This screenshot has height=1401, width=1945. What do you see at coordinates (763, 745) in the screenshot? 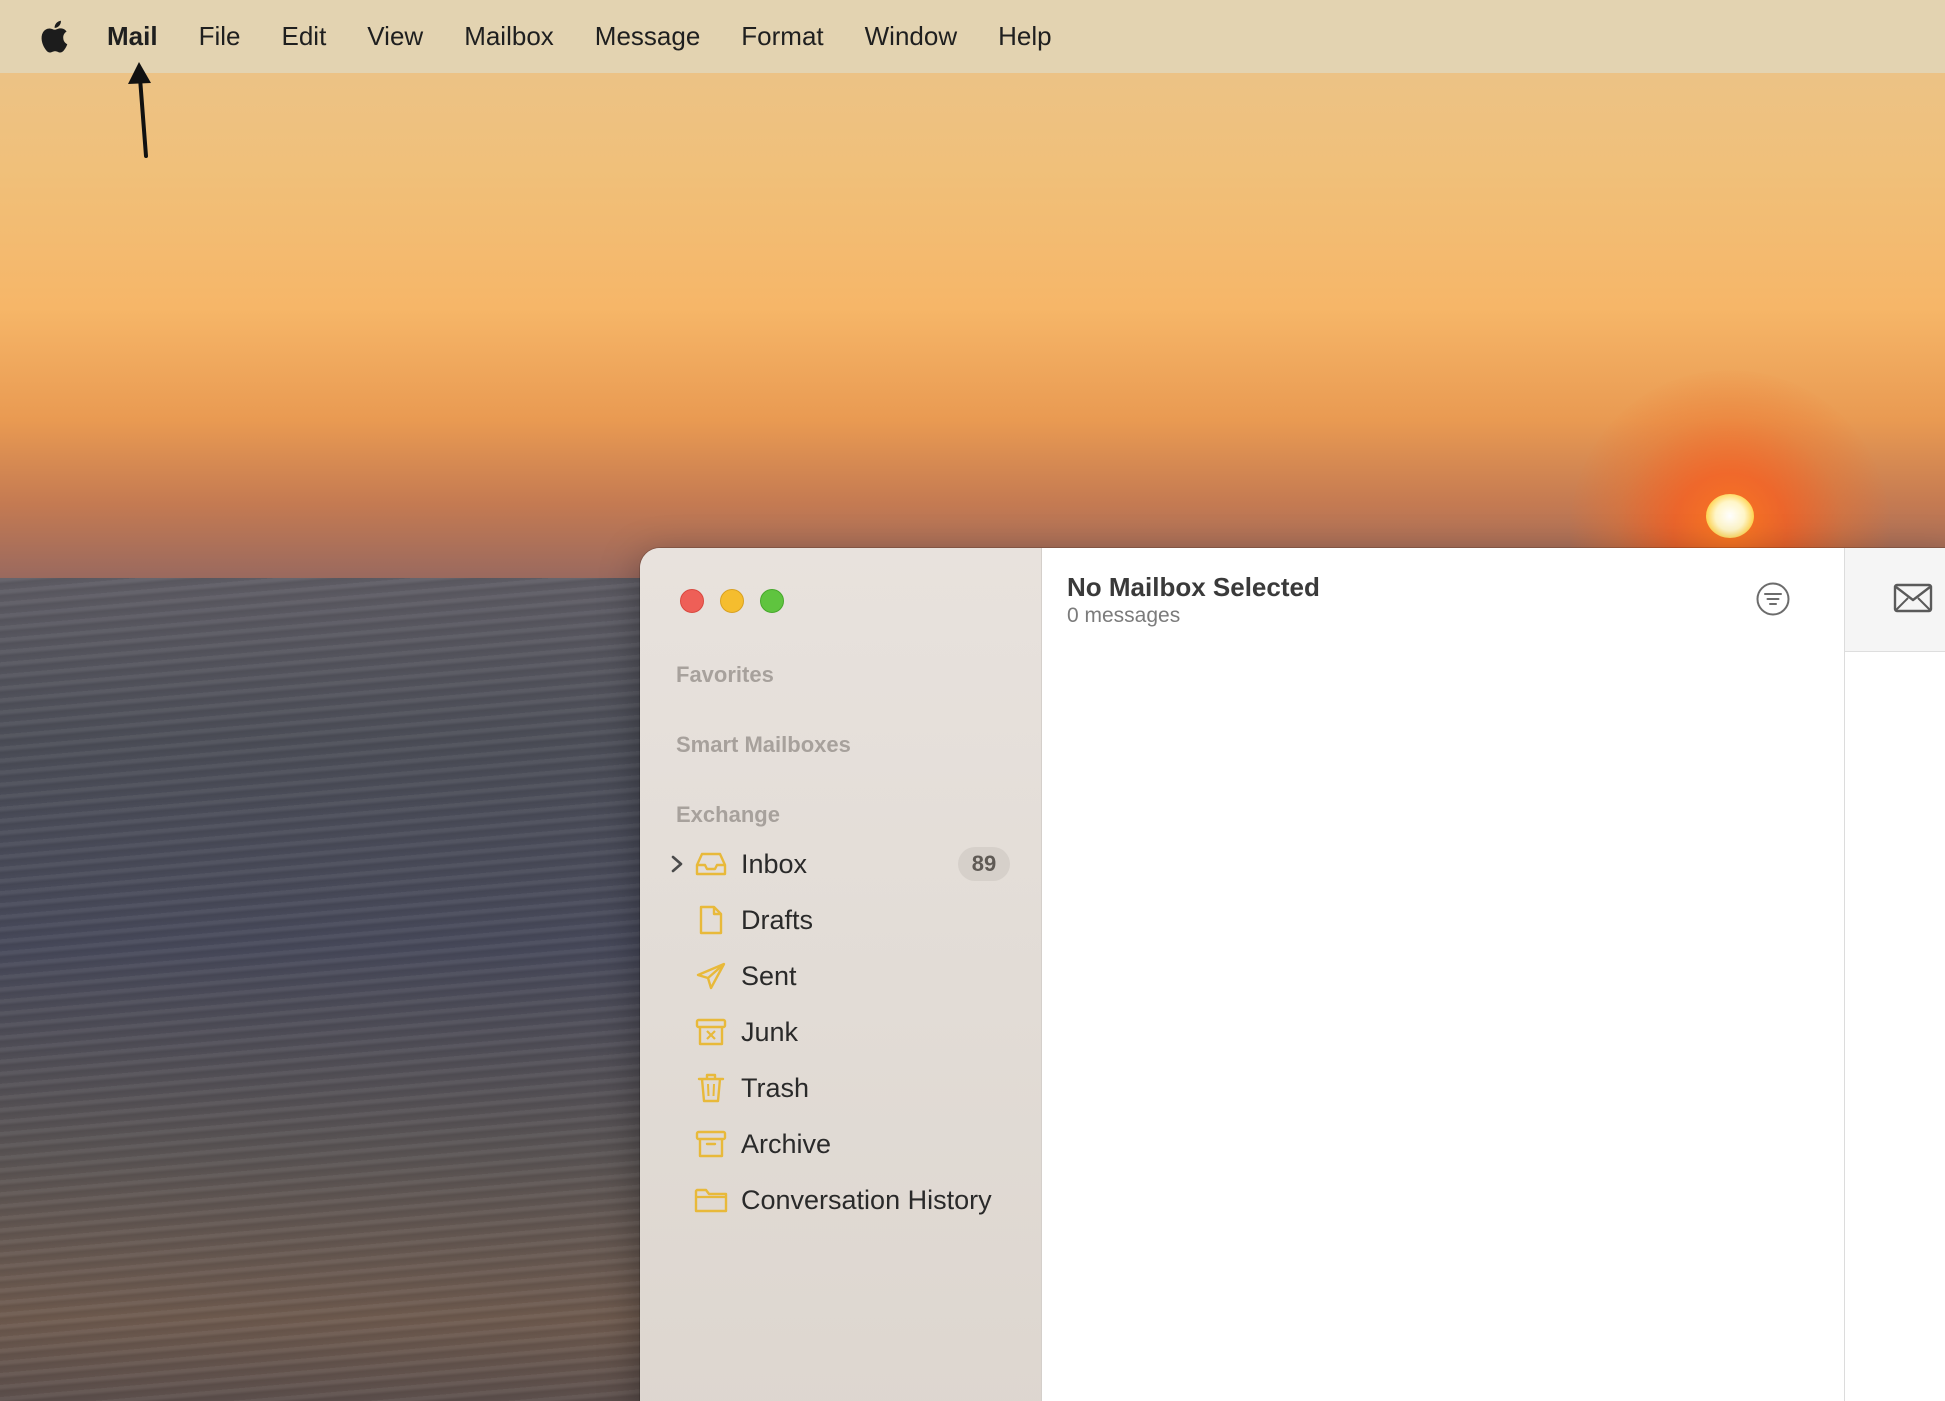
I see `section-smart-mailboxes: Smart Mailboxes` at bounding box center [763, 745].